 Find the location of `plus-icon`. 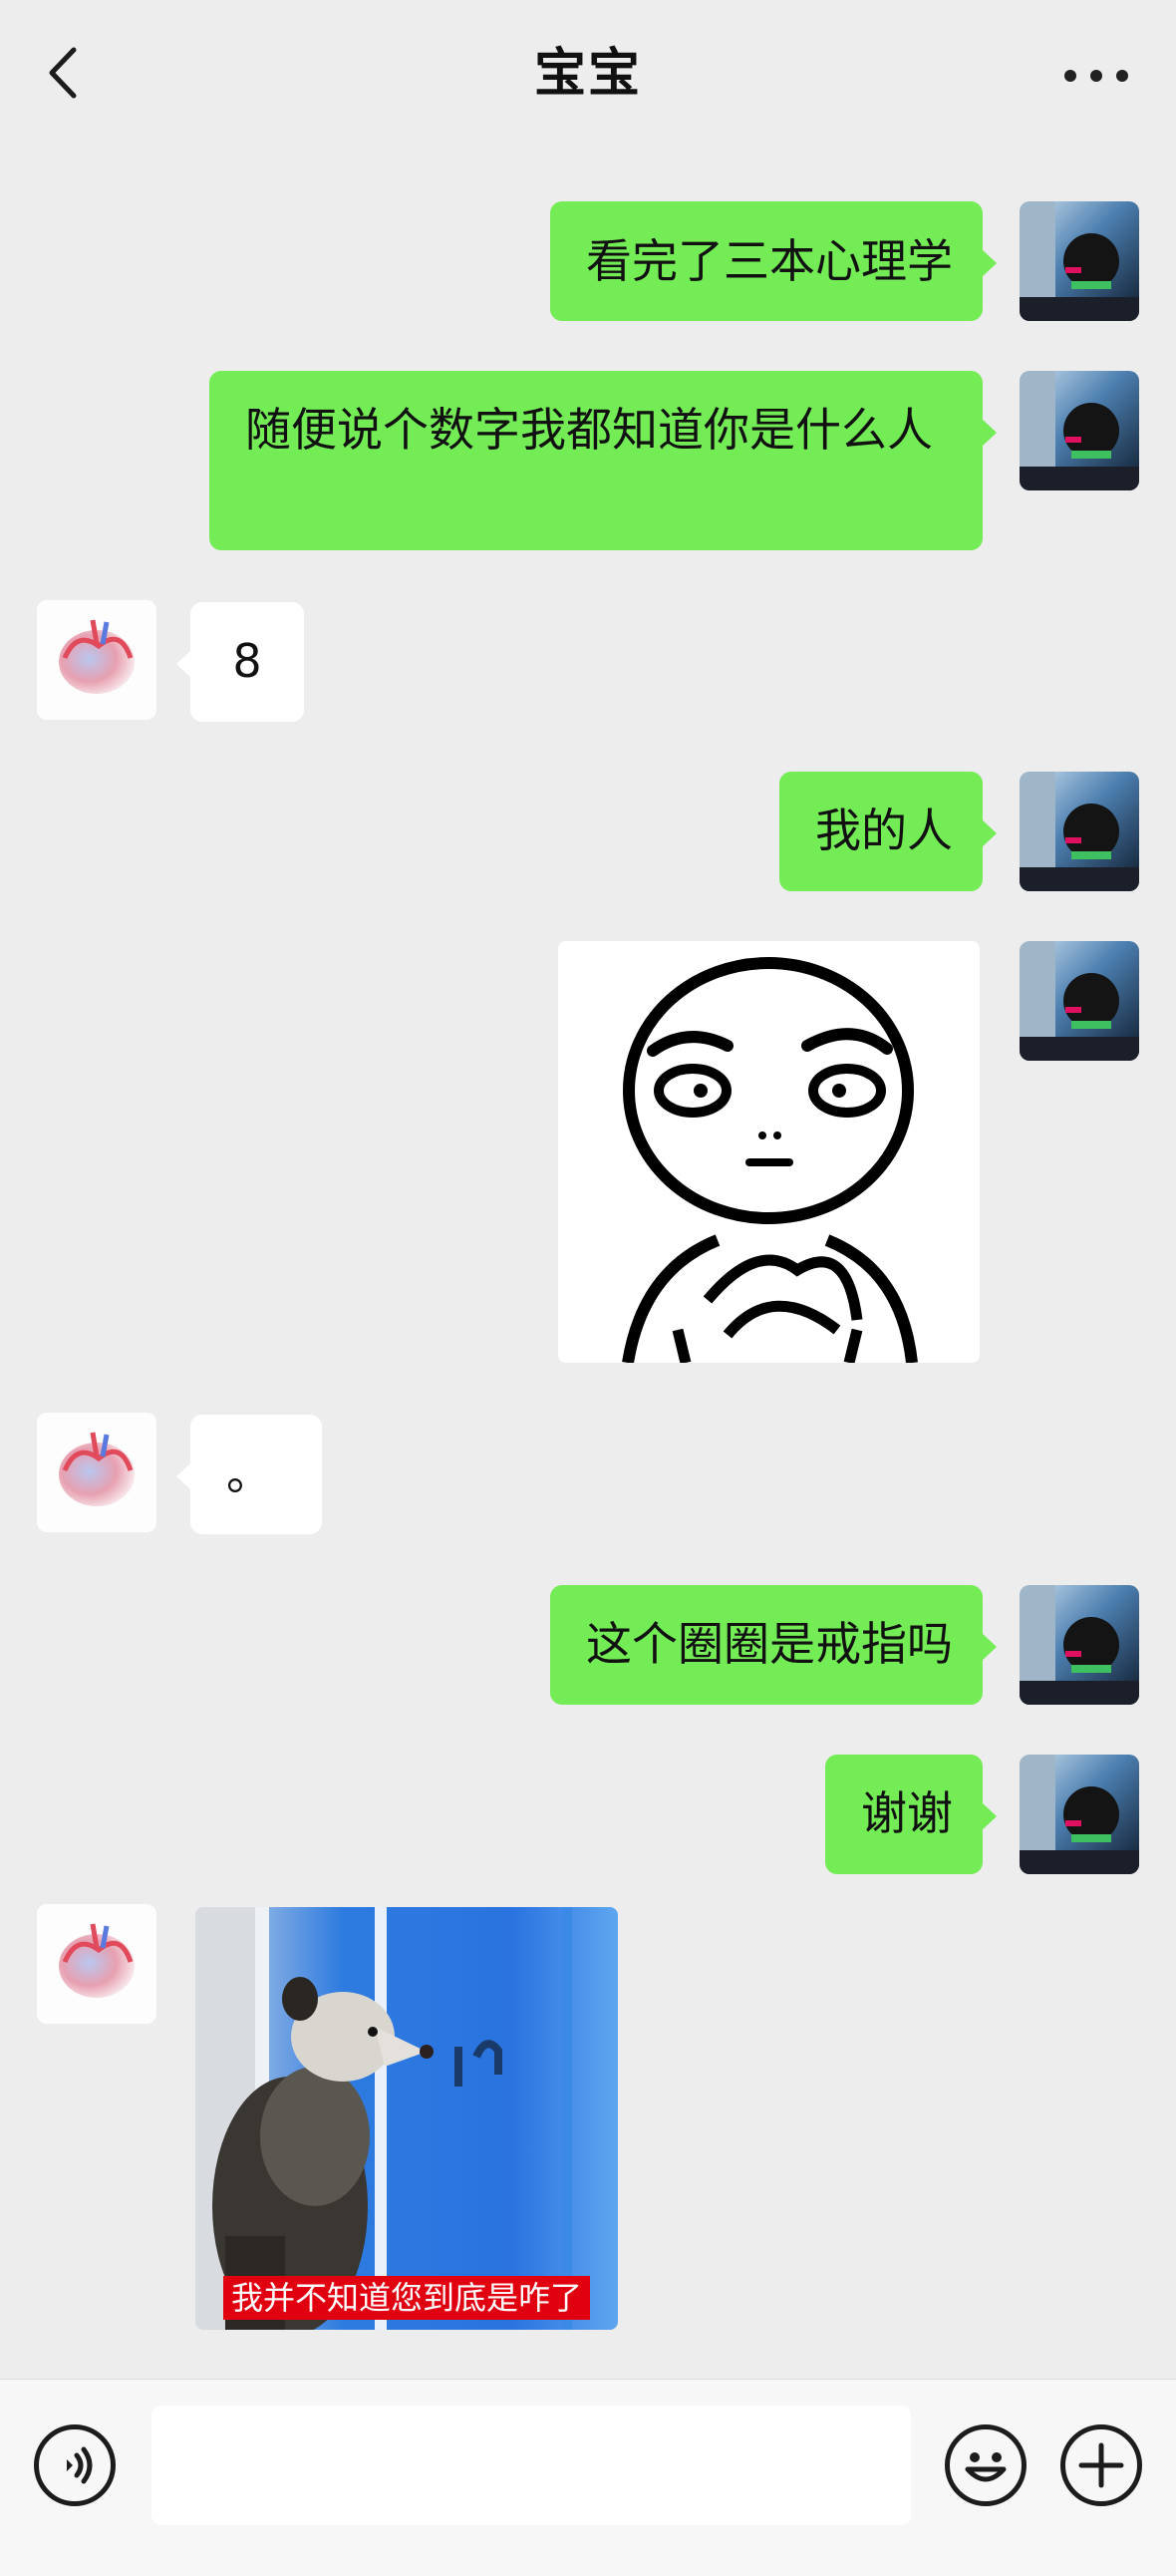

plus-icon is located at coordinates (1101, 2465).